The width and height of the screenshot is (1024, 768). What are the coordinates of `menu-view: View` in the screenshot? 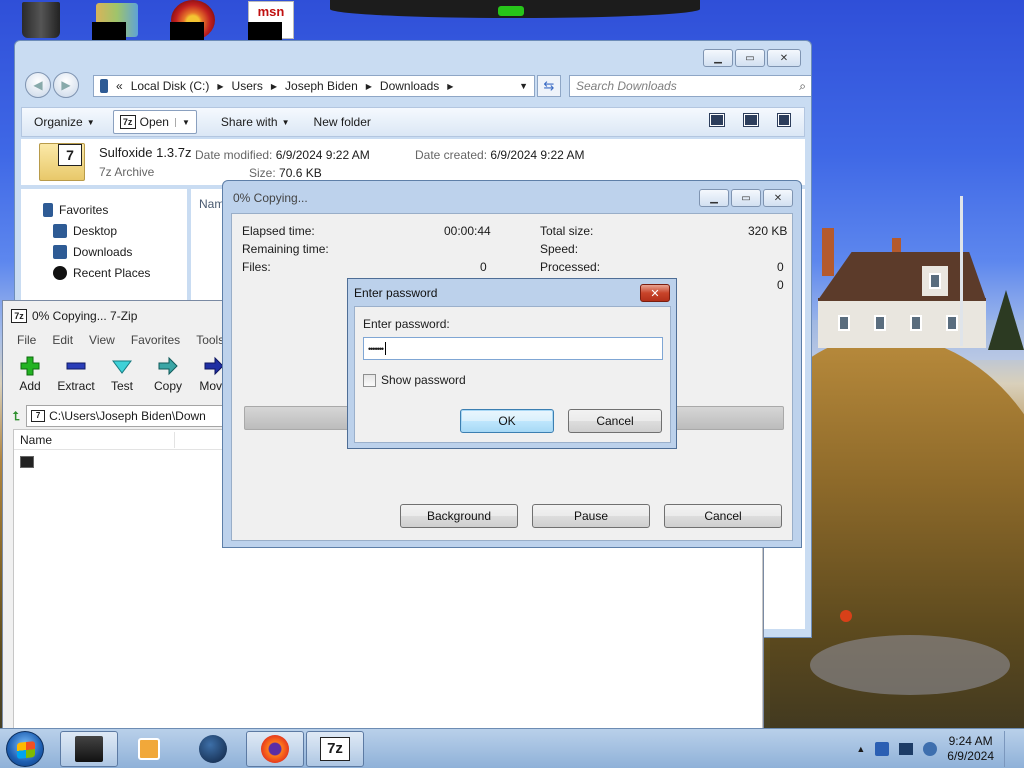 It's located at (102, 340).